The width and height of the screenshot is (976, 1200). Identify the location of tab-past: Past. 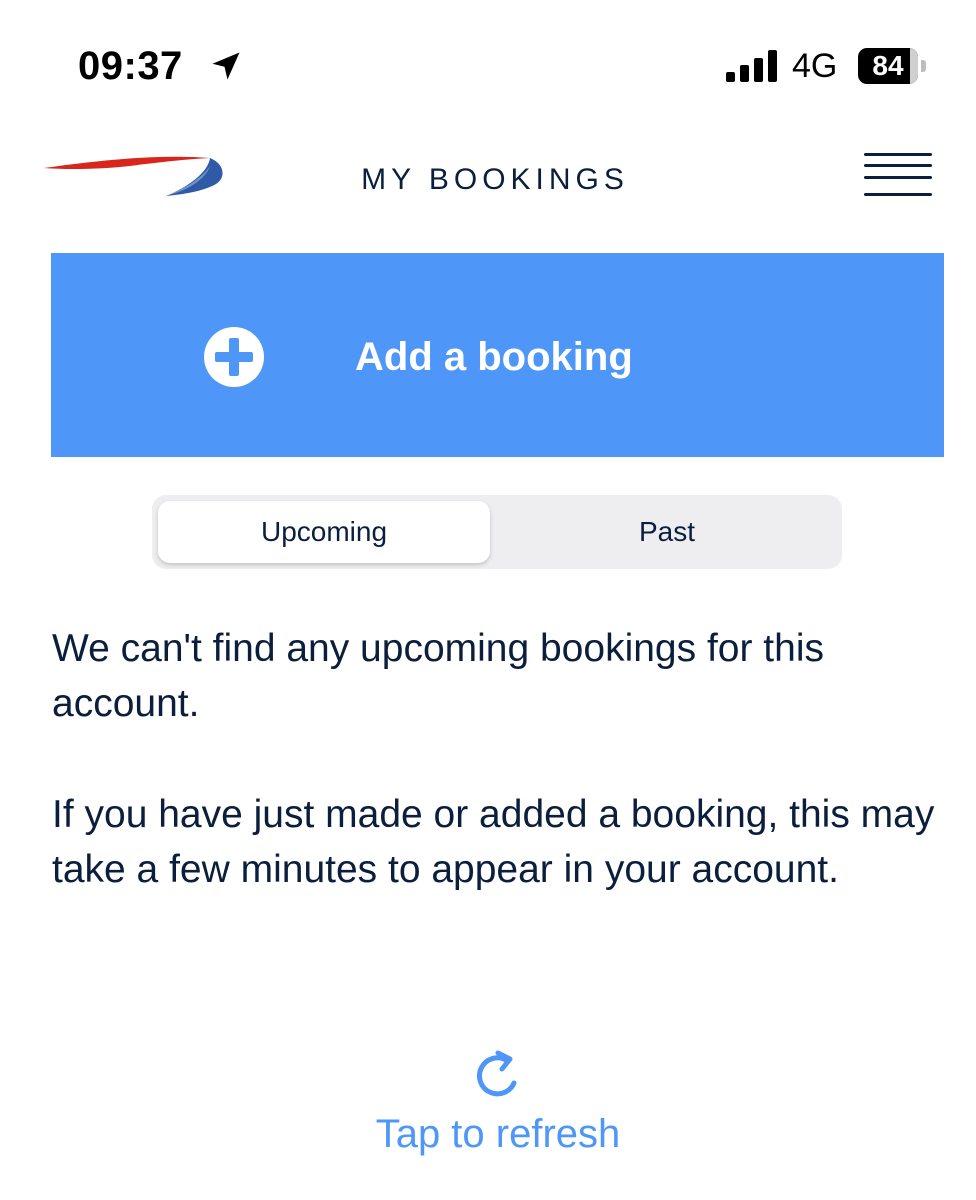
(667, 532).